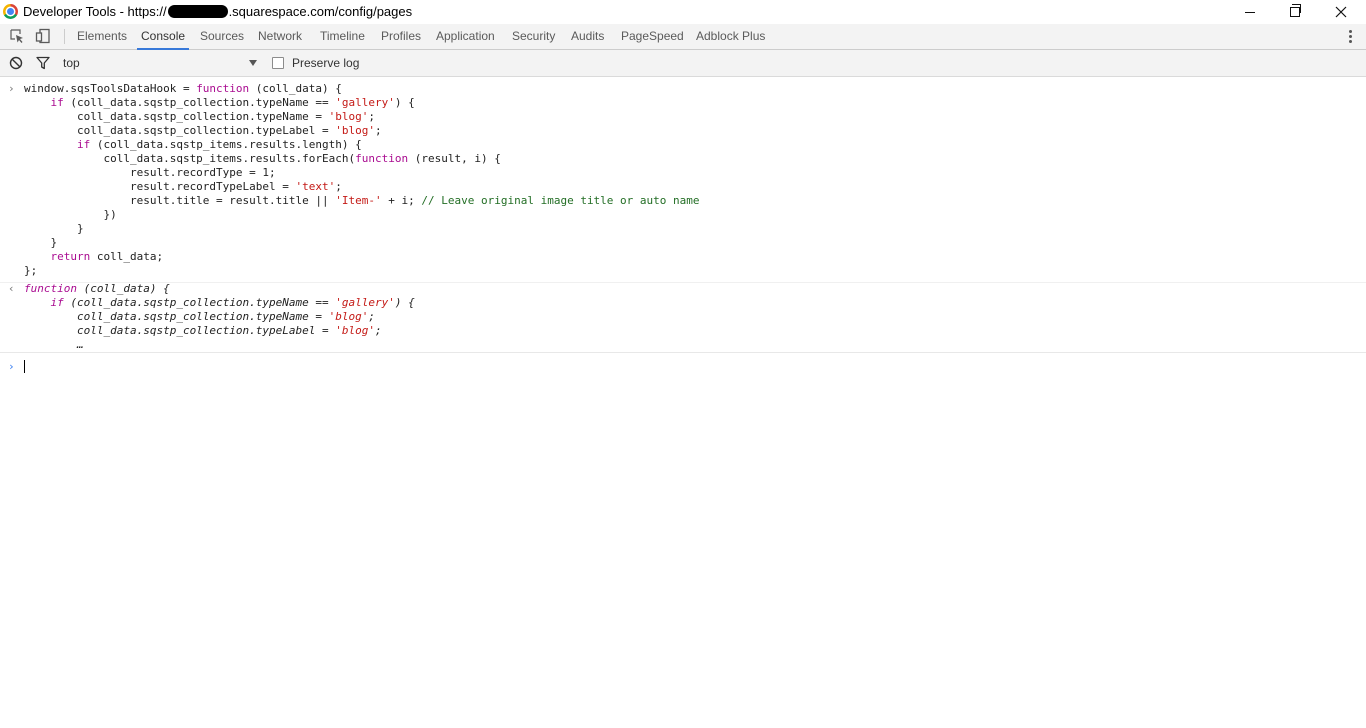  Describe the element at coordinates (280, 36) in the screenshot. I see `tab-network: Network` at that location.